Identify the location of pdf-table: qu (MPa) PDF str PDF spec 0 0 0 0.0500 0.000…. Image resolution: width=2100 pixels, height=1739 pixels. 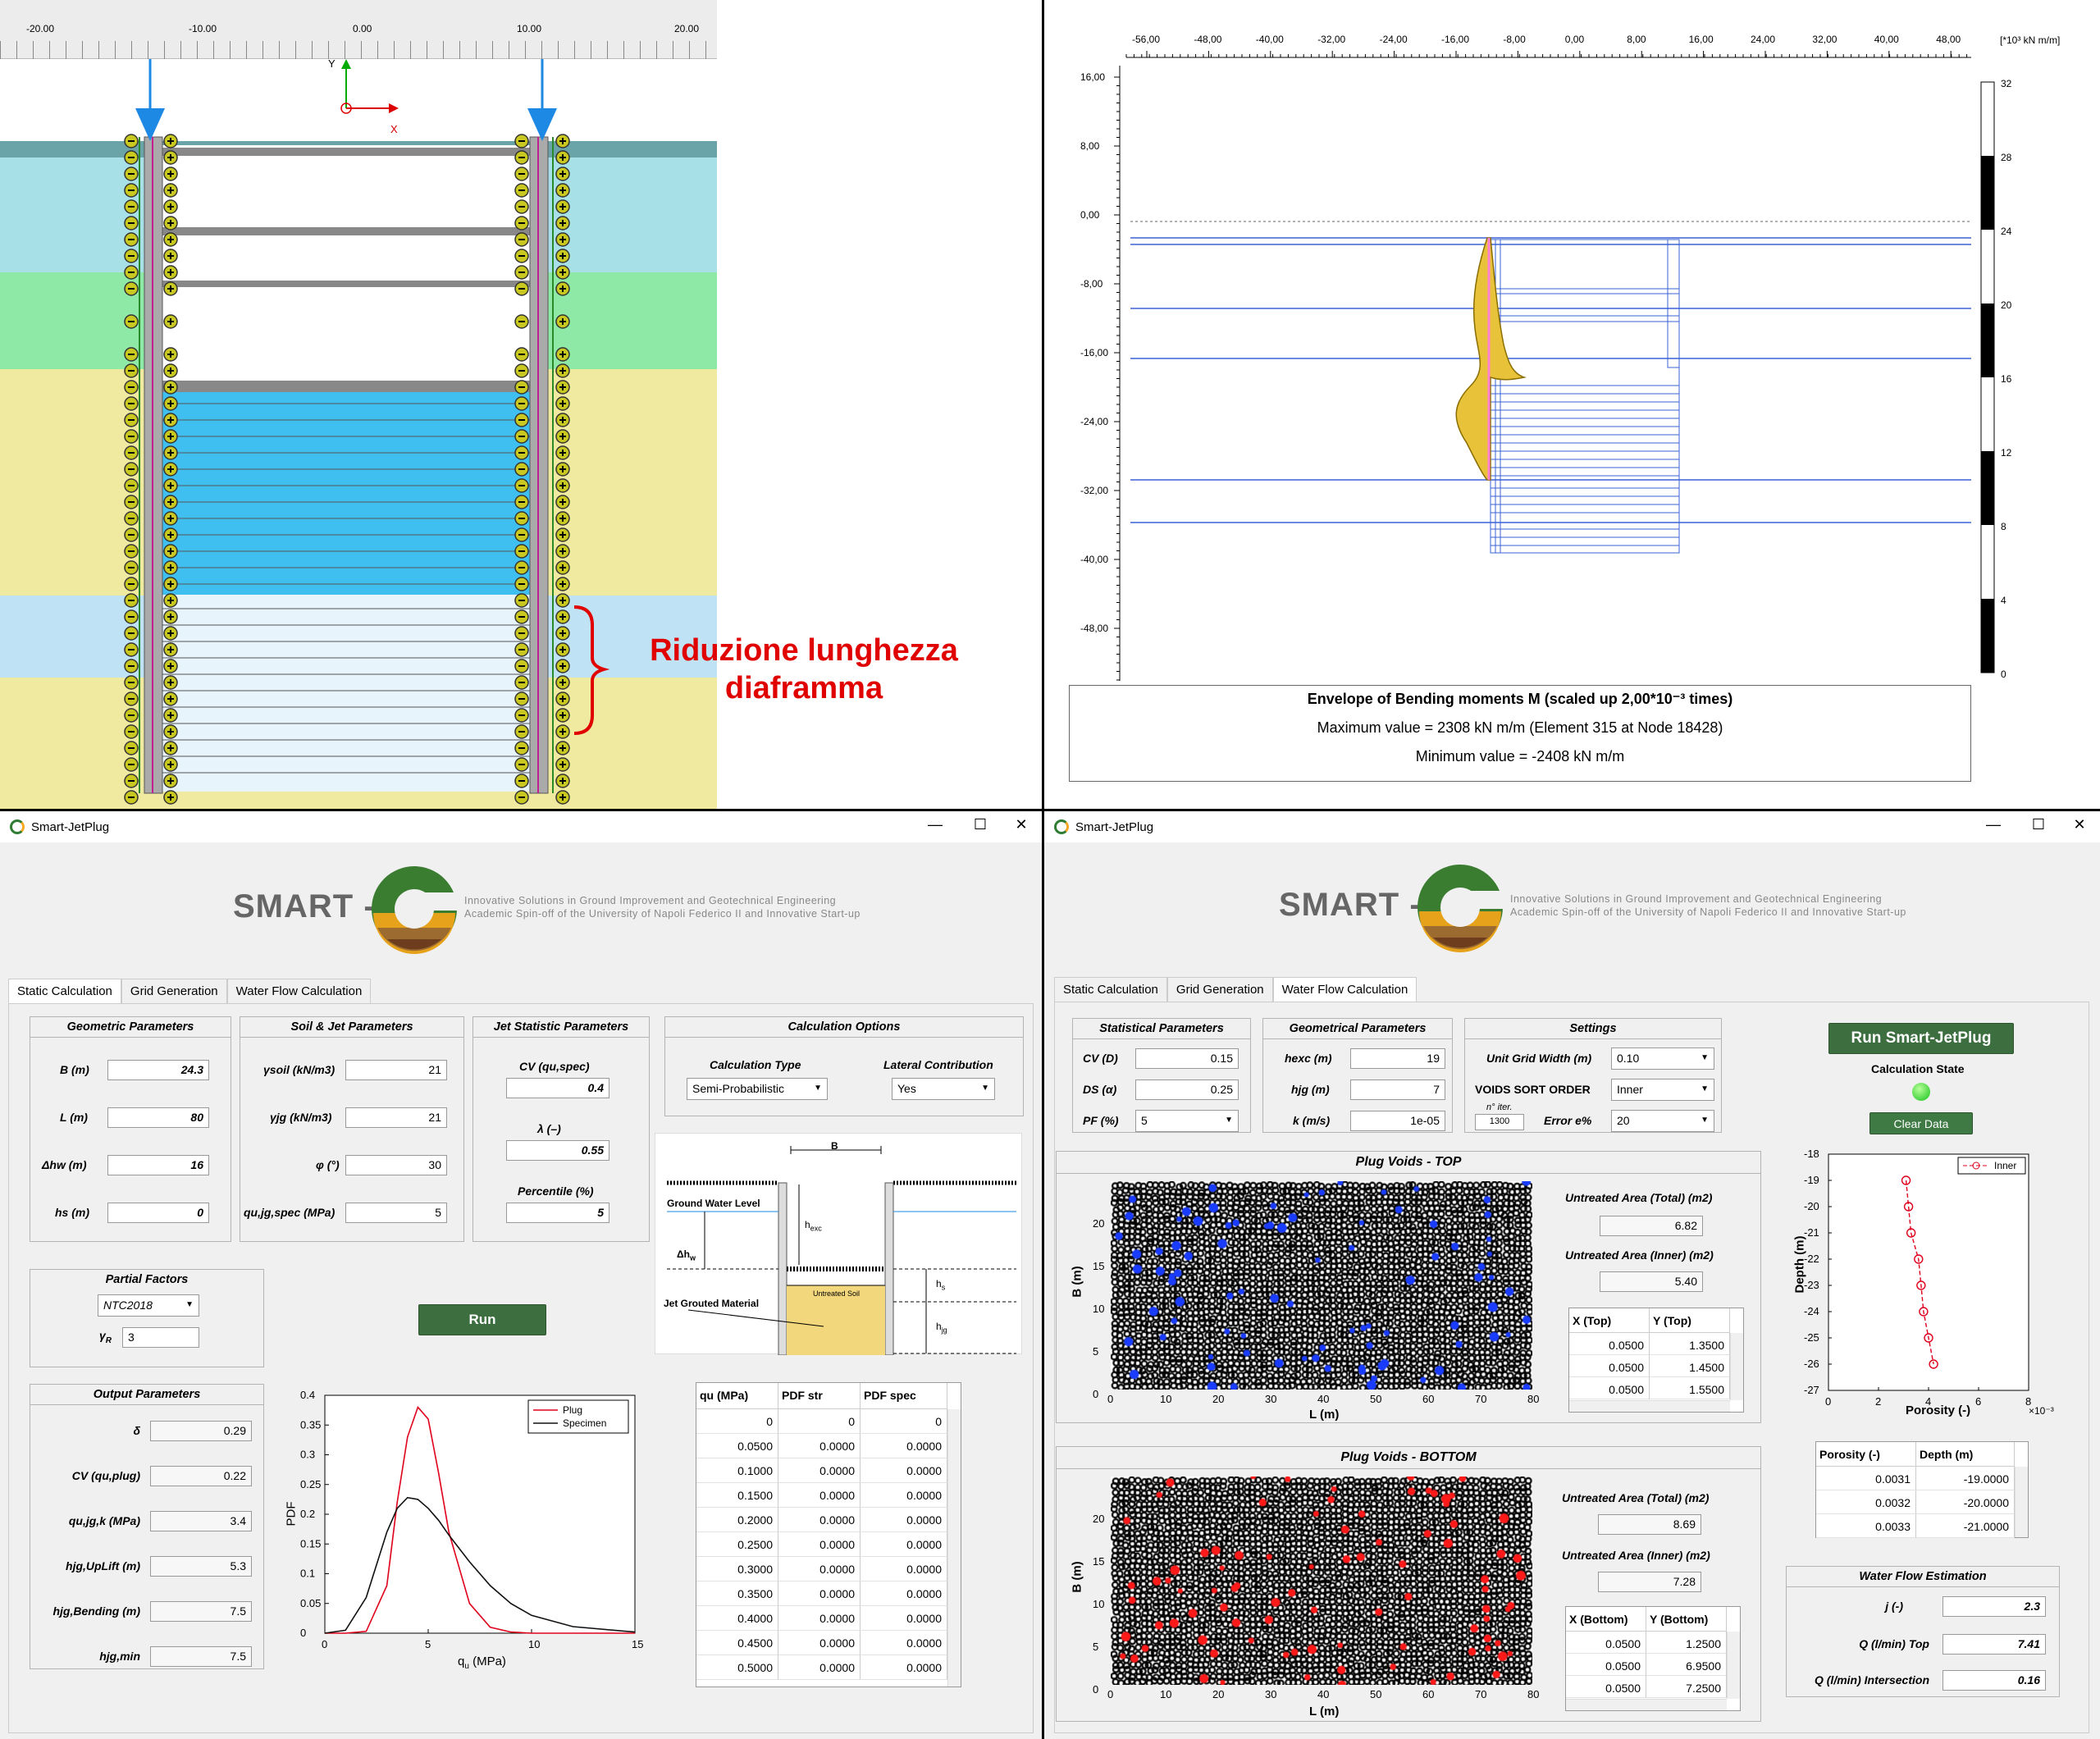
(828, 1534).